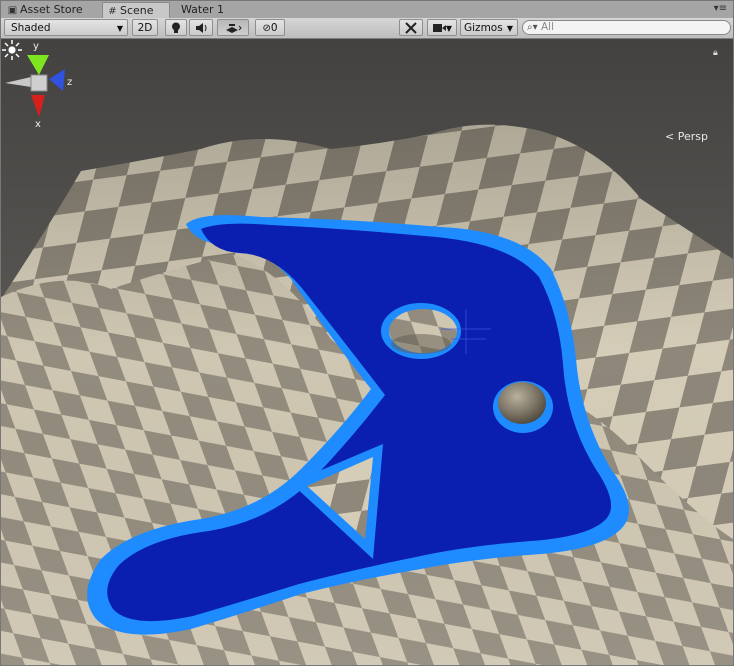 The height and width of the screenshot is (666, 734). What do you see at coordinates (201, 27) in the screenshot?
I see `speaker-icon` at bounding box center [201, 27].